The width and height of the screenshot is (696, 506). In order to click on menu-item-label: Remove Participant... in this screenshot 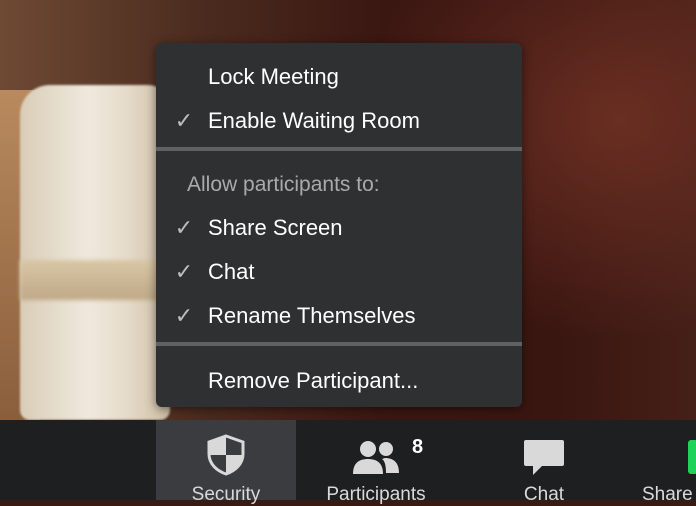, I will do `click(313, 380)`.